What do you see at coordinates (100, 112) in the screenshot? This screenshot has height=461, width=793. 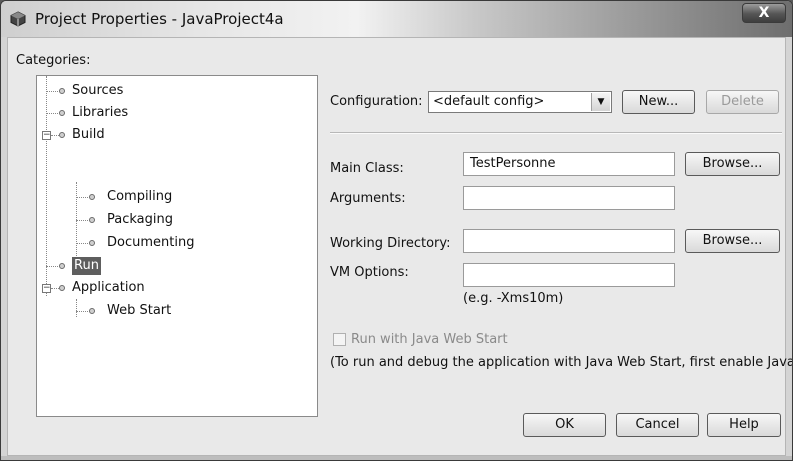 I see `tree-item-label: Libraries` at bounding box center [100, 112].